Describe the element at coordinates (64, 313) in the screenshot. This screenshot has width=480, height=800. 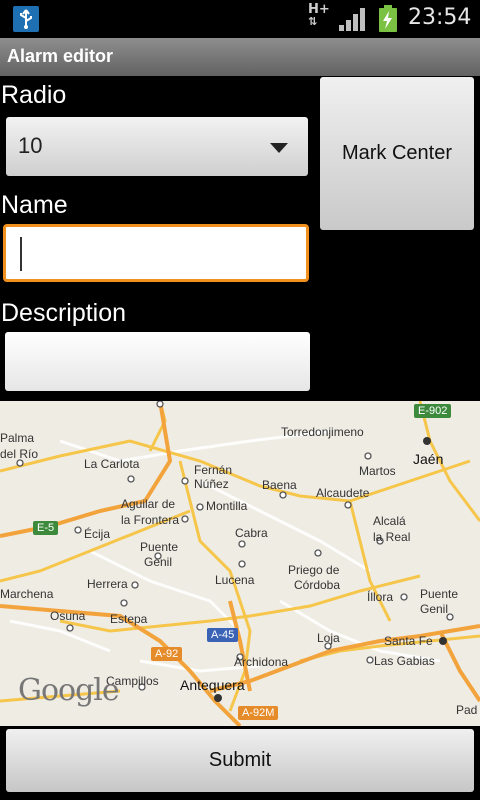
I see `description-label: Description` at that location.